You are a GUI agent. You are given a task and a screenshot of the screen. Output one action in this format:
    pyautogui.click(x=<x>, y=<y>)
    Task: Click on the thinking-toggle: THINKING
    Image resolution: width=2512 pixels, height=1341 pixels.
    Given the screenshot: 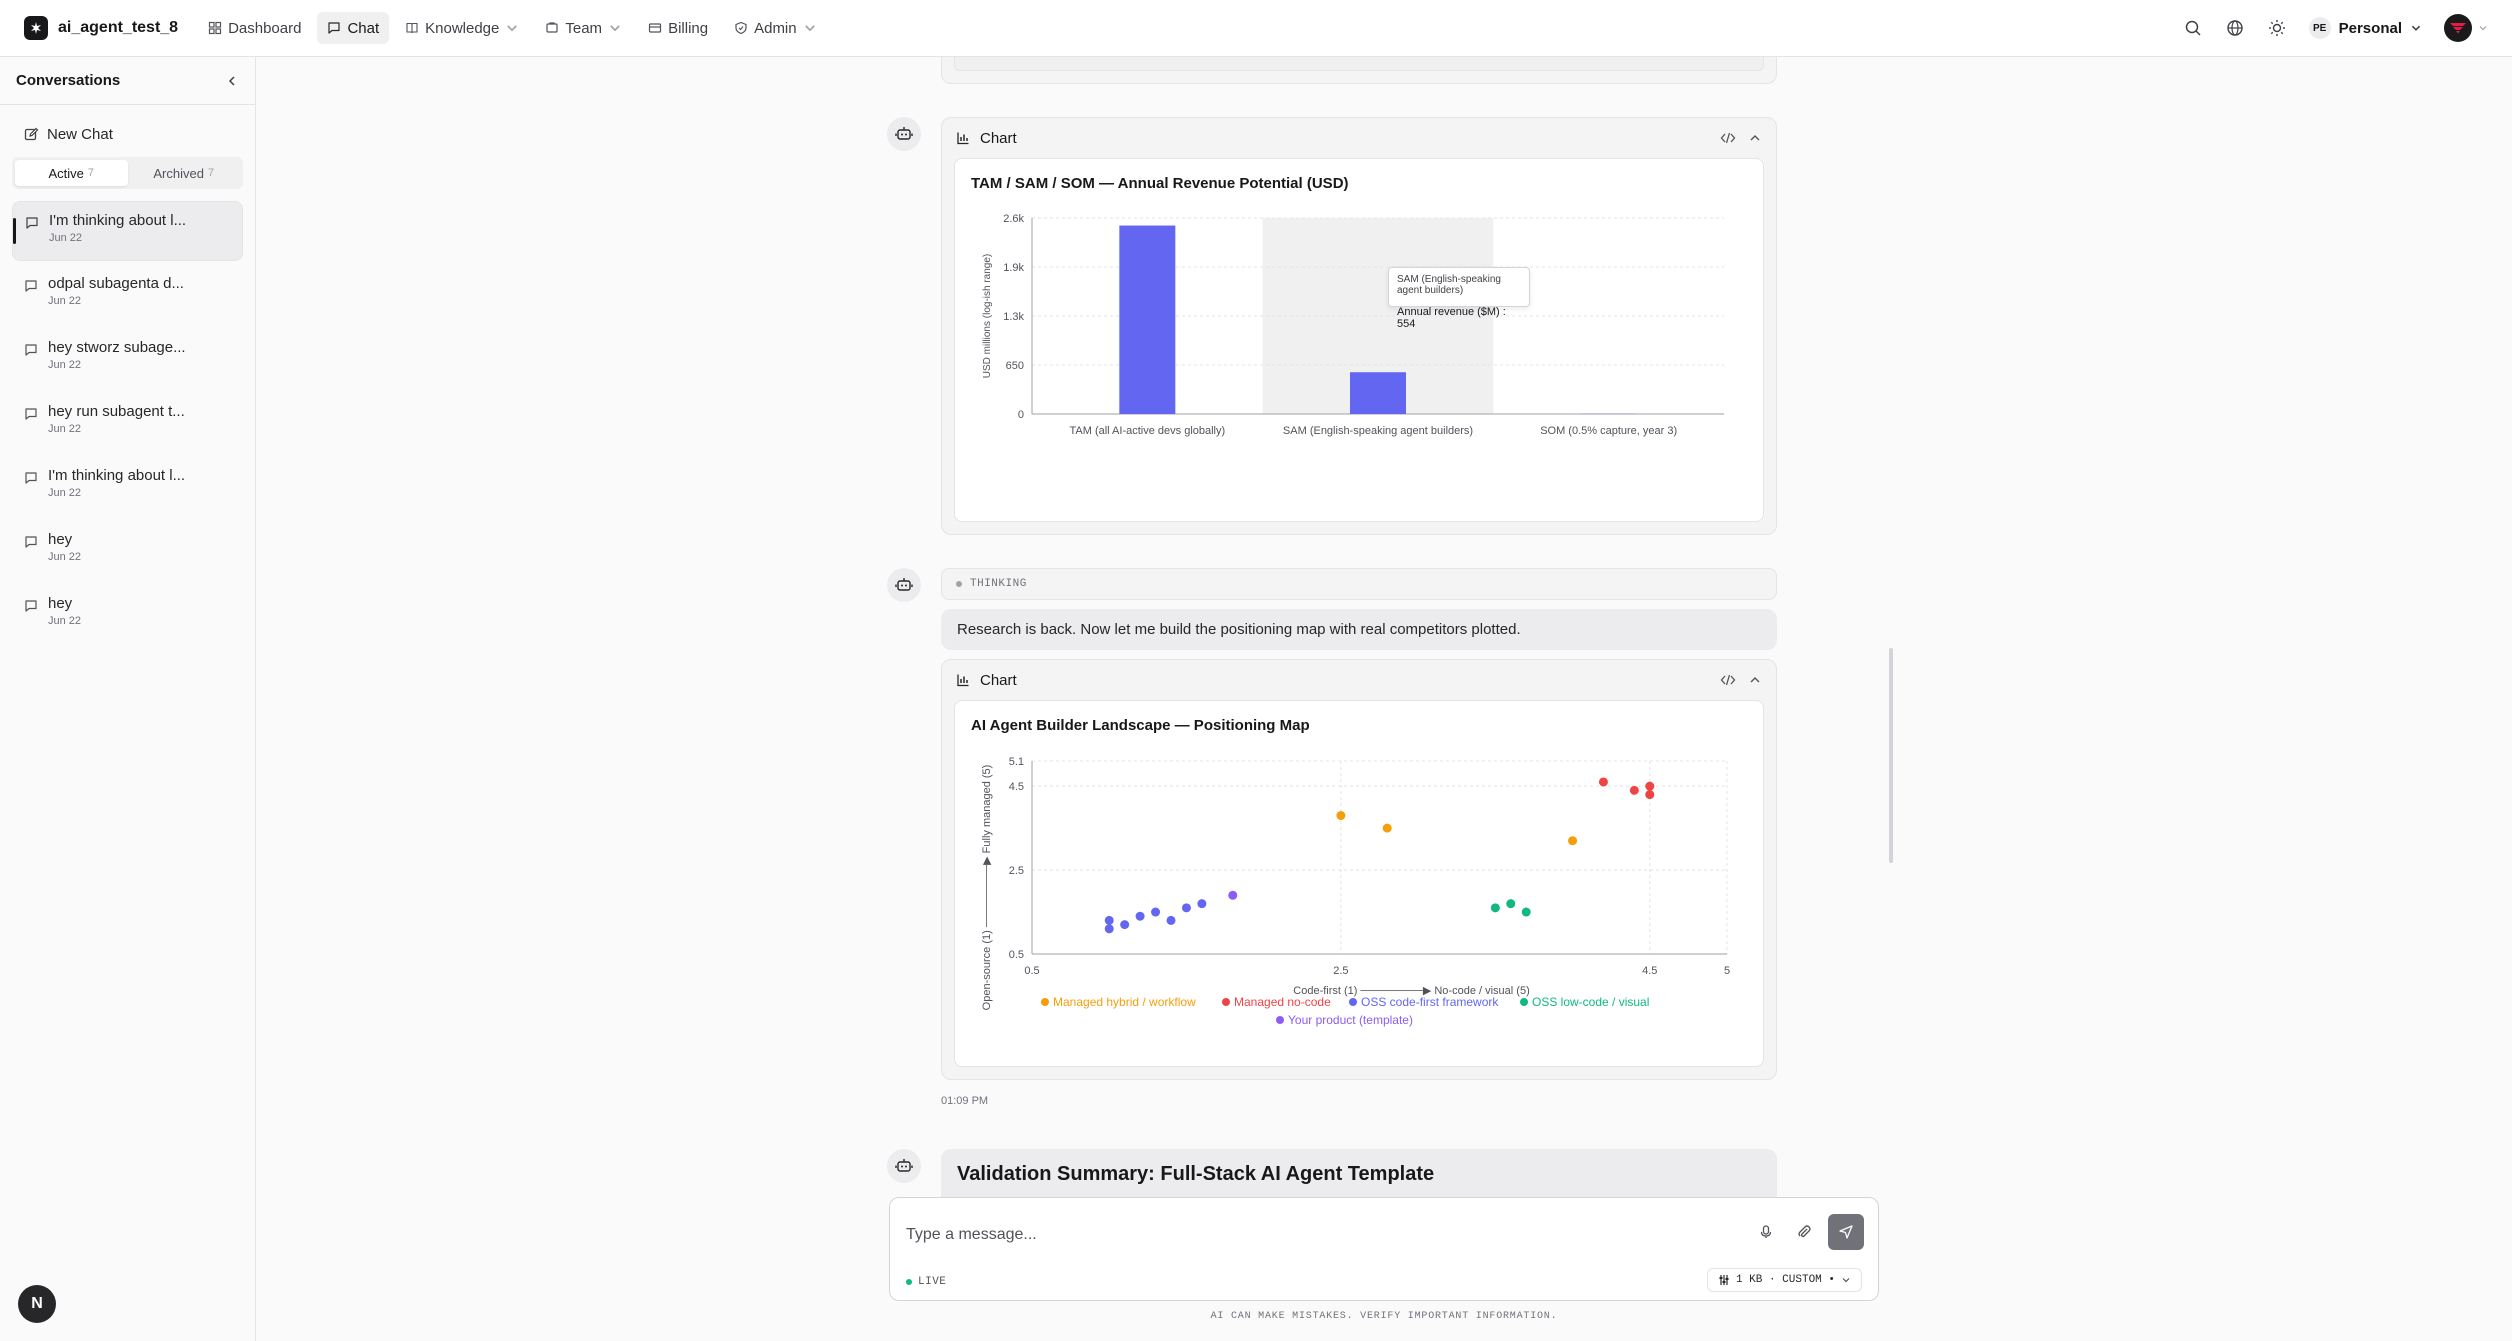 What is the action you would take?
    pyautogui.click(x=1359, y=584)
    